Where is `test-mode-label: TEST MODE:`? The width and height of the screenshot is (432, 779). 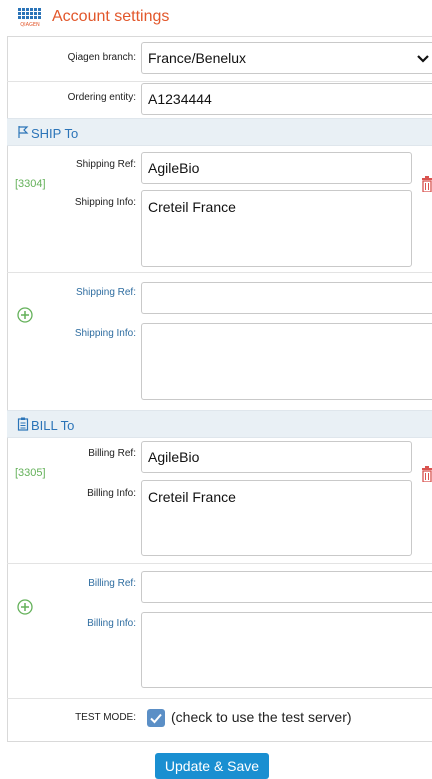 test-mode-label: TEST MODE: is located at coordinates (105, 717).